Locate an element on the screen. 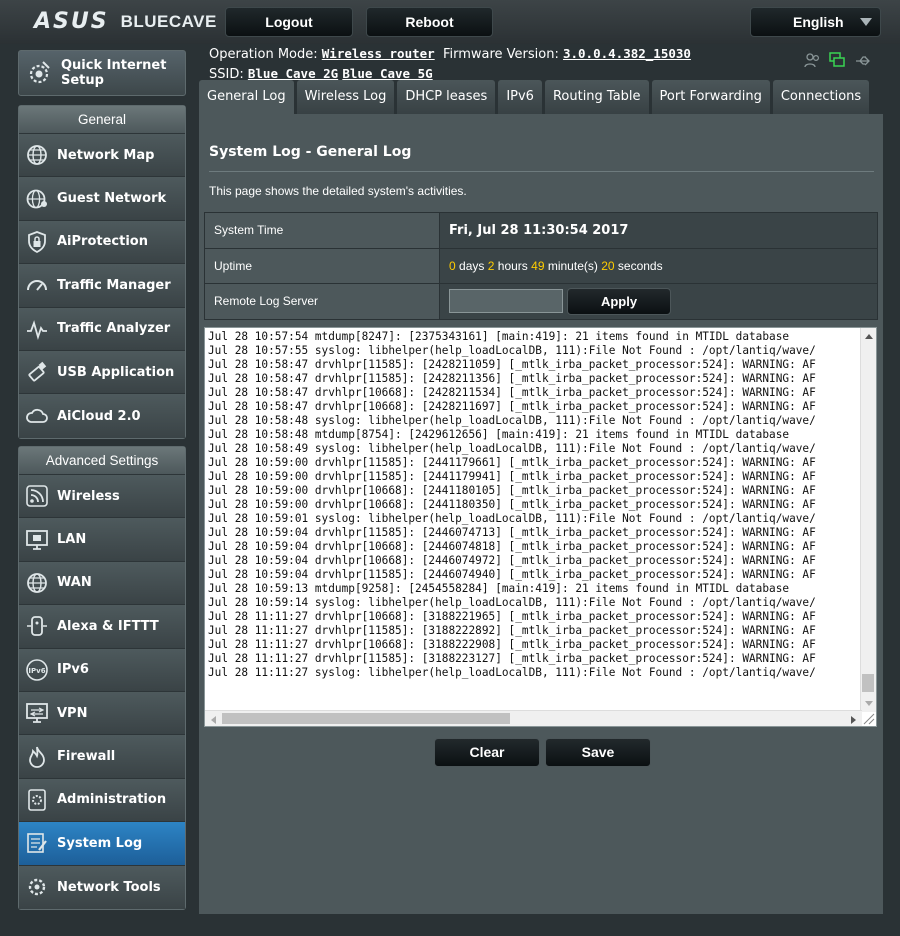  horizontal-scroll-thumb is located at coordinates (366, 718).